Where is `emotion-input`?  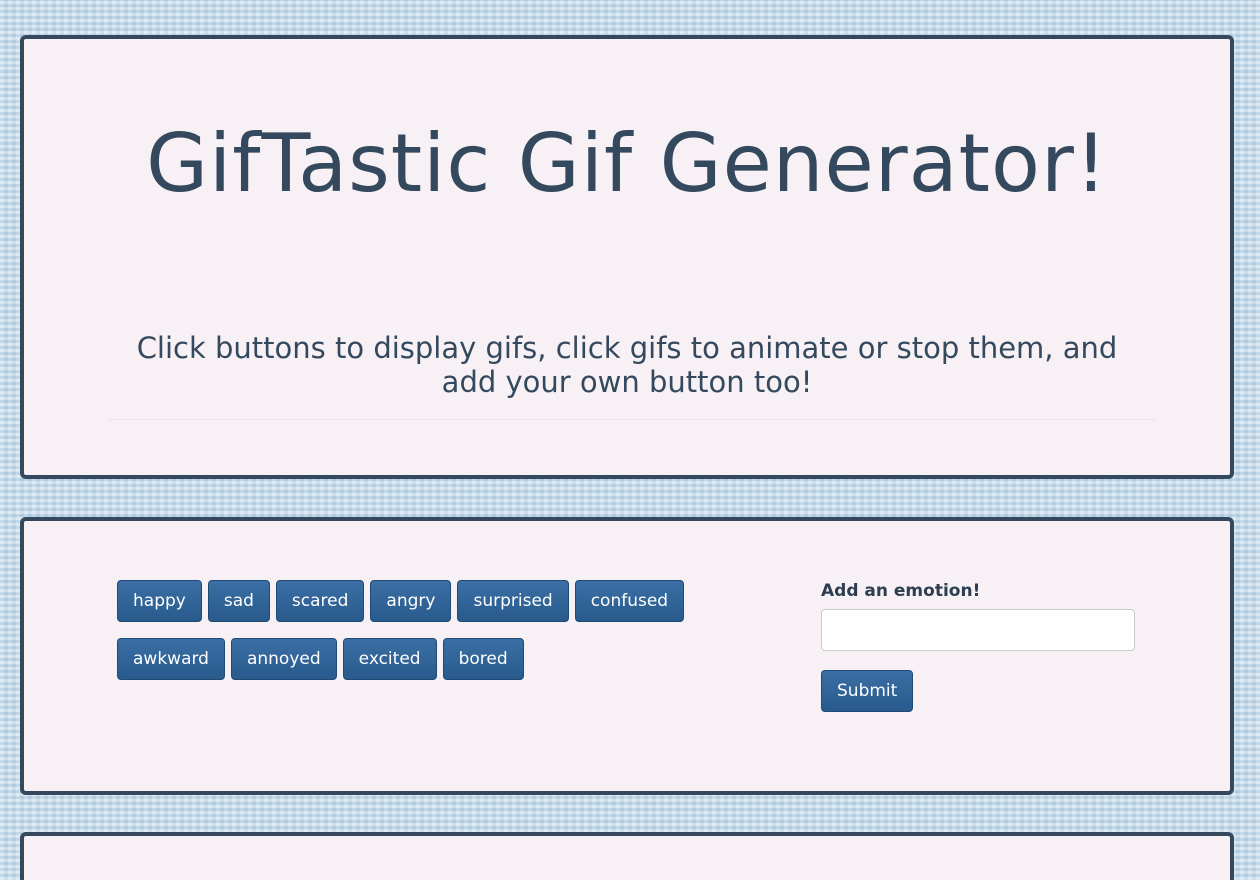 emotion-input is located at coordinates (978, 630).